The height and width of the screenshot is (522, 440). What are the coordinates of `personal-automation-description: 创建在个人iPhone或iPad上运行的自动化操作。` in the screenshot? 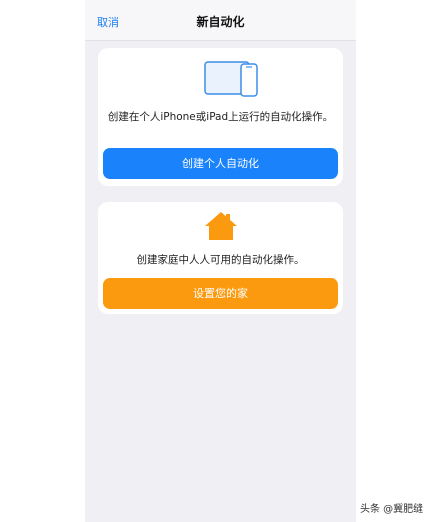 It's located at (220, 117).